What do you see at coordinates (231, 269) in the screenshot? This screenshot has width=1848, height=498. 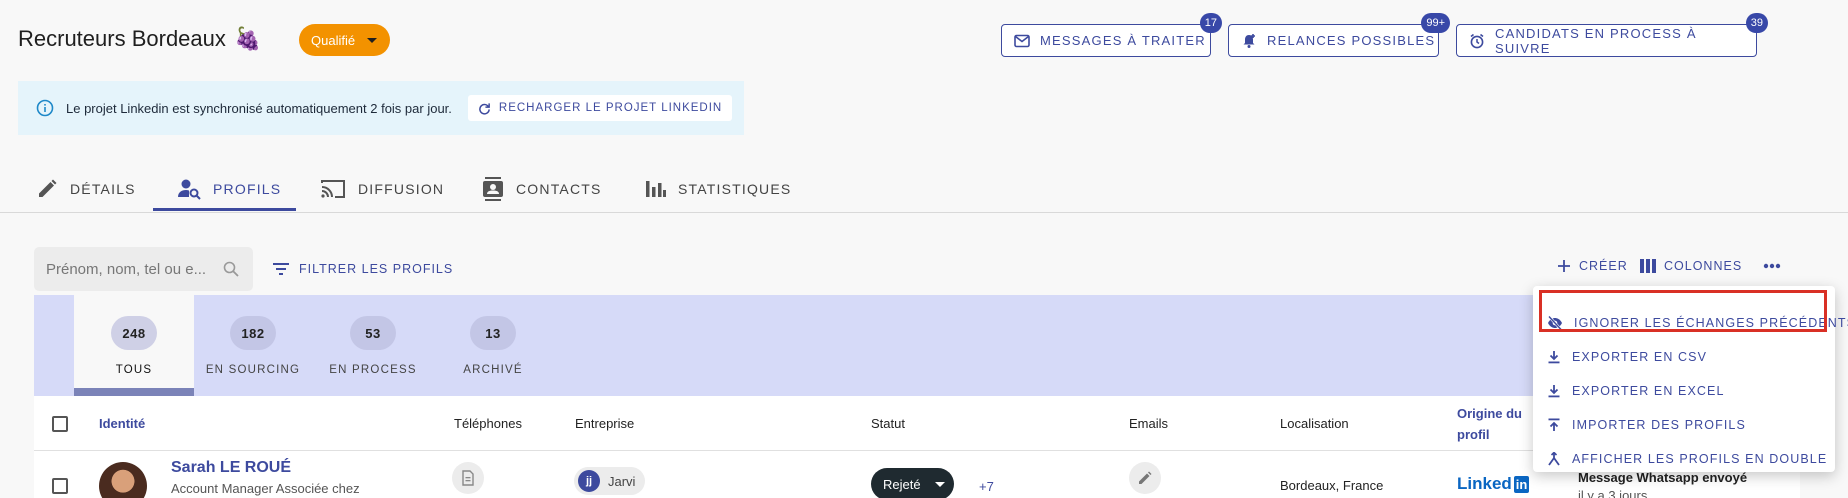 I see `search-icon` at bounding box center [231, 269].